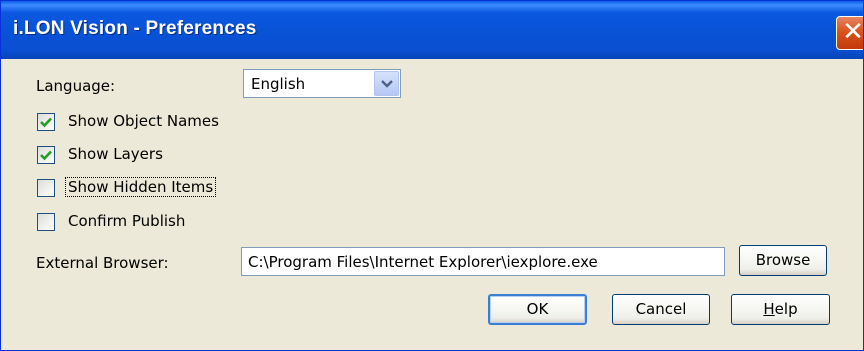  I want to click on help-button: Help, so click(780, 309).